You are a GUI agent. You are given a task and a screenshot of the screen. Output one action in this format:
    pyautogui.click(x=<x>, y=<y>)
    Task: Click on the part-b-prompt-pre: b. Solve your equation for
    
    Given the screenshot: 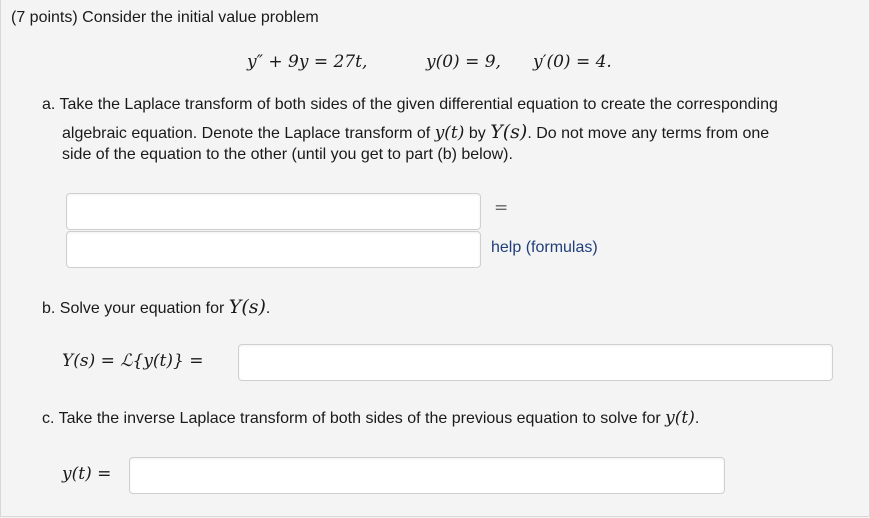 What is the action you would take?
    pyautogui.click(x=135, y=308)
    